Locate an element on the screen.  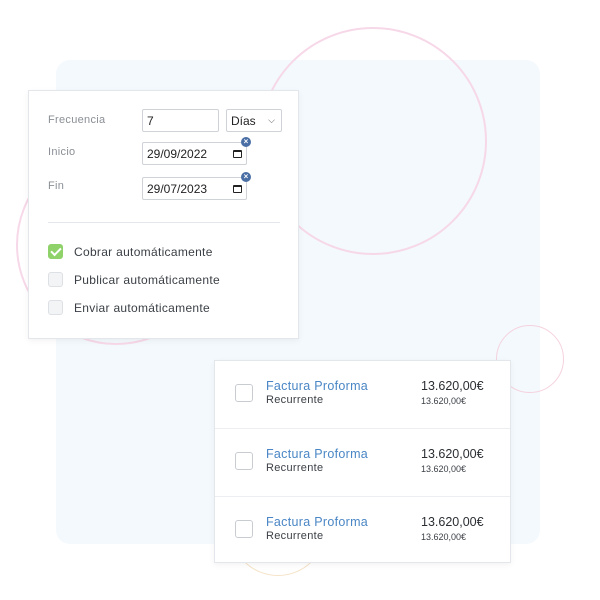
end-date-input: 29/07/2023 is located at coordinates (194, 188).